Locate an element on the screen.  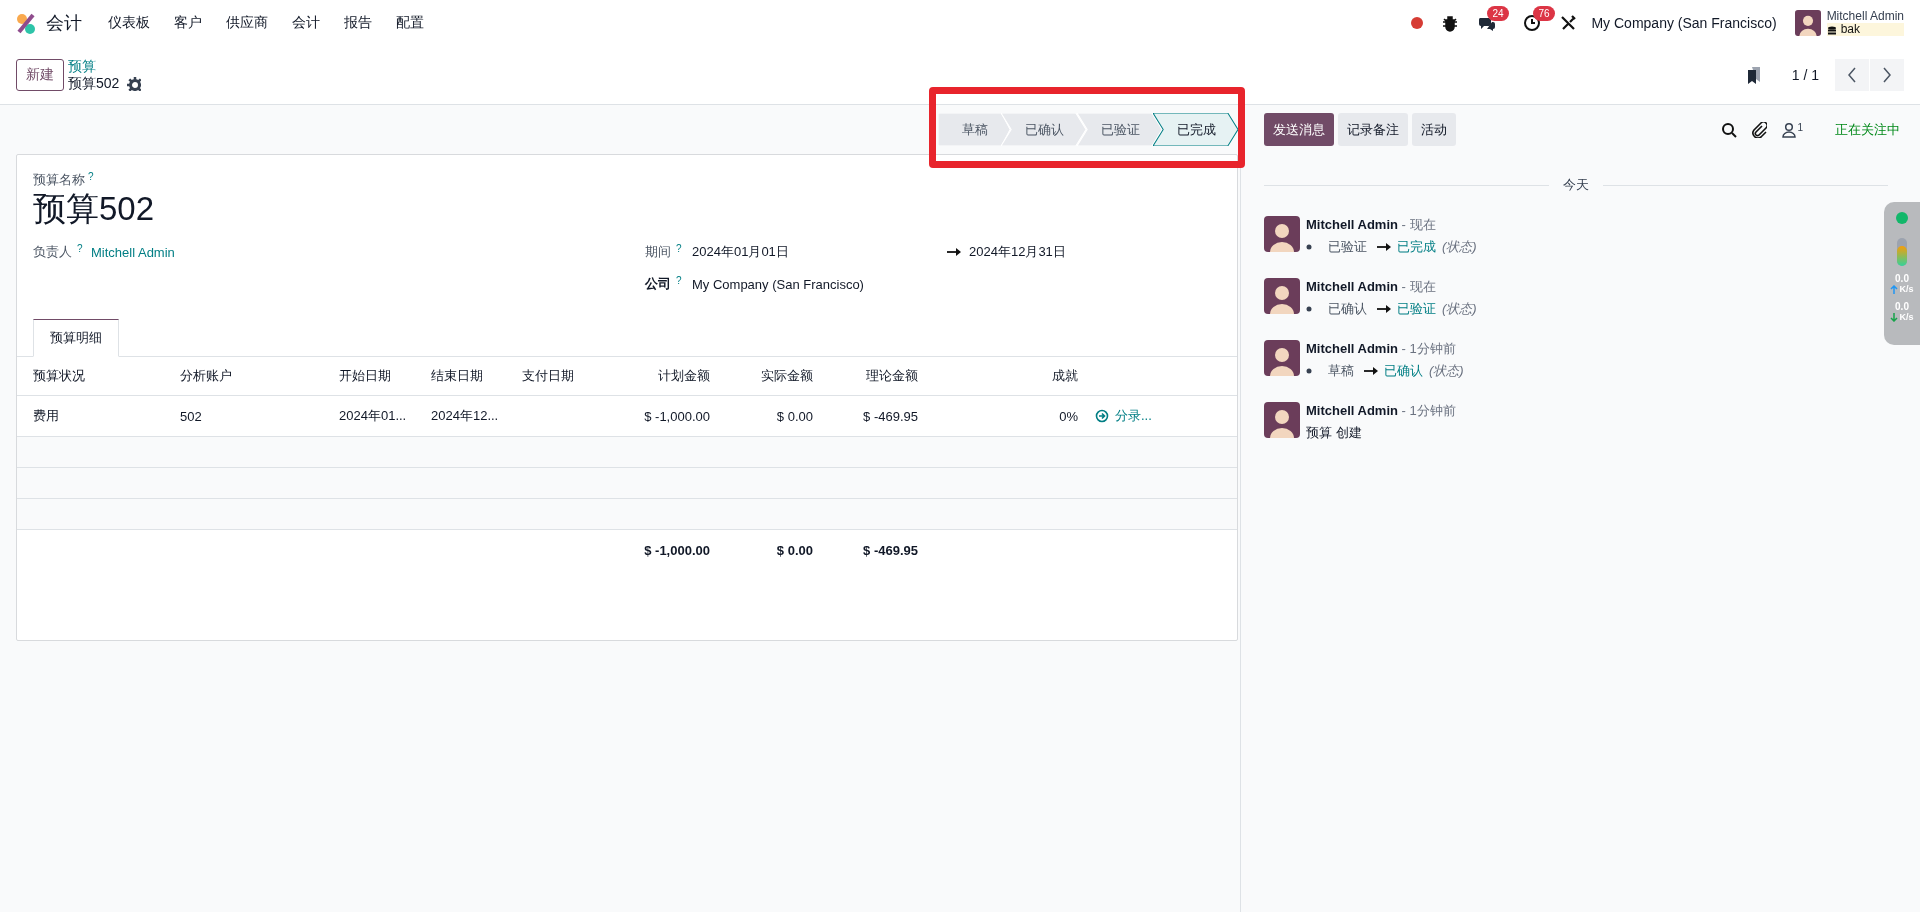
column-header: 分析账户 is located at coordinates (259, 376).